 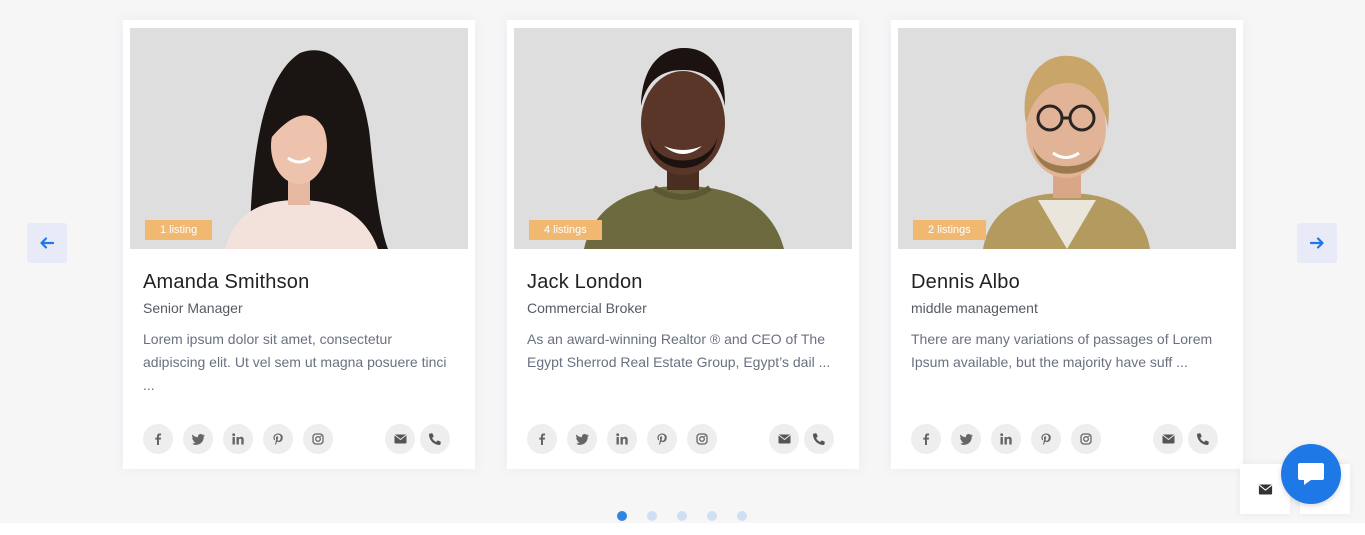 What do you see at coordinates (179, 230) in the screenshot?
I see `listing-count-badge: 1 listing` at bounding box center [179, 230].